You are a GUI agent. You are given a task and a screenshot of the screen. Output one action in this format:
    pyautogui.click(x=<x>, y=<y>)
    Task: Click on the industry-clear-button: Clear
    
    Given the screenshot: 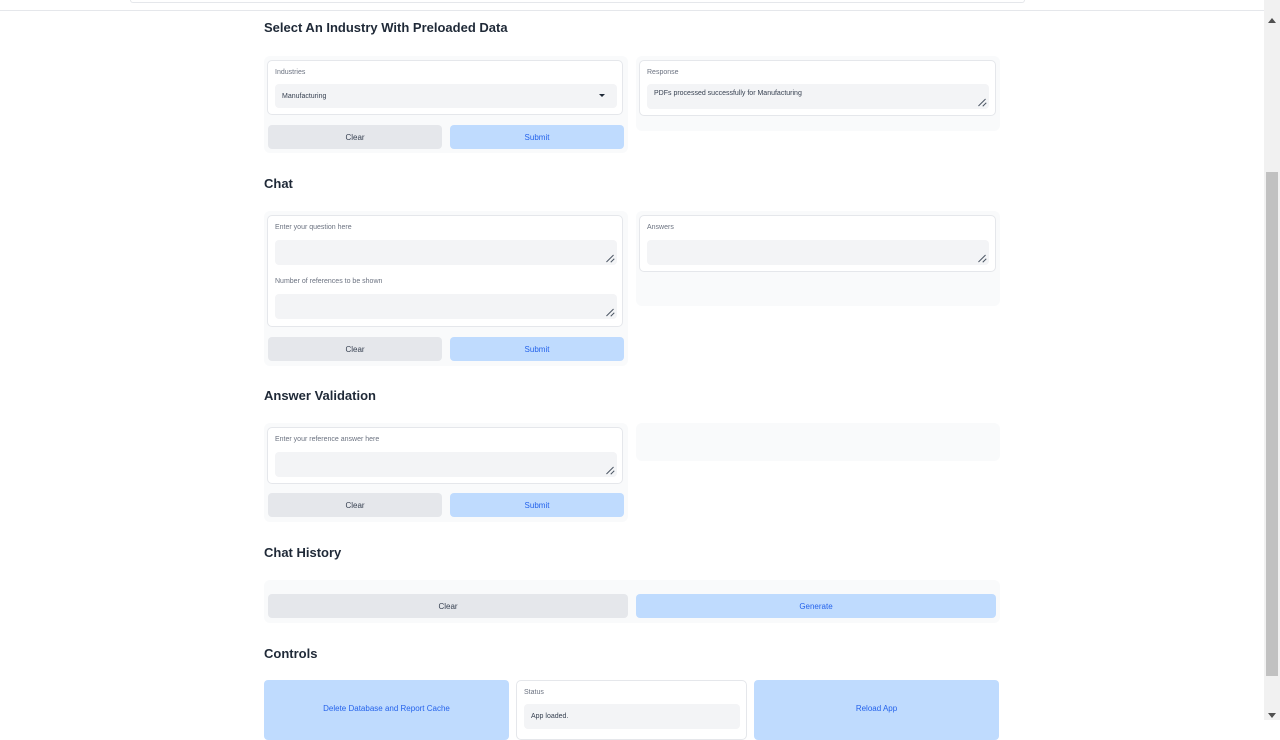 What is the action you would take?
    pyautogui.click(x=355, y=137)
    